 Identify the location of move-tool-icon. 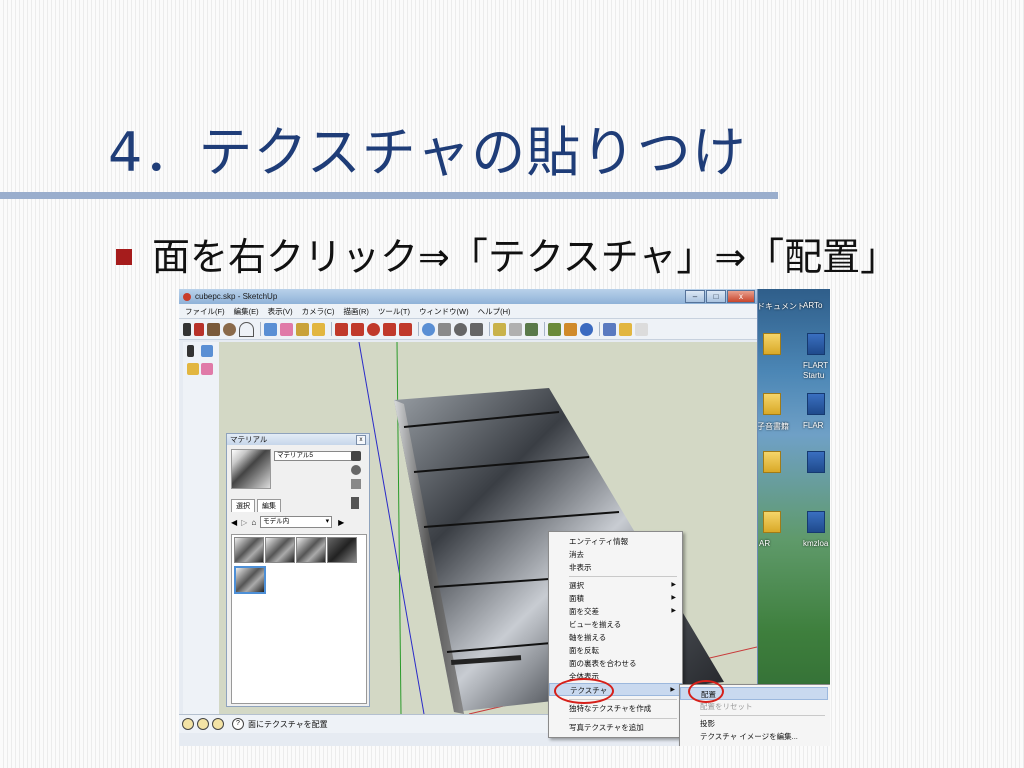
(357, 329).